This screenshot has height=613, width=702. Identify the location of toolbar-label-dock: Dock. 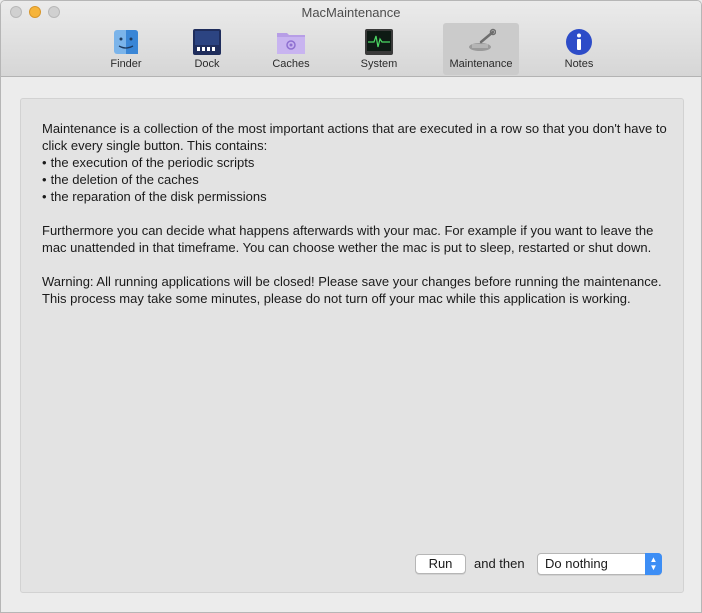
(207, 64).